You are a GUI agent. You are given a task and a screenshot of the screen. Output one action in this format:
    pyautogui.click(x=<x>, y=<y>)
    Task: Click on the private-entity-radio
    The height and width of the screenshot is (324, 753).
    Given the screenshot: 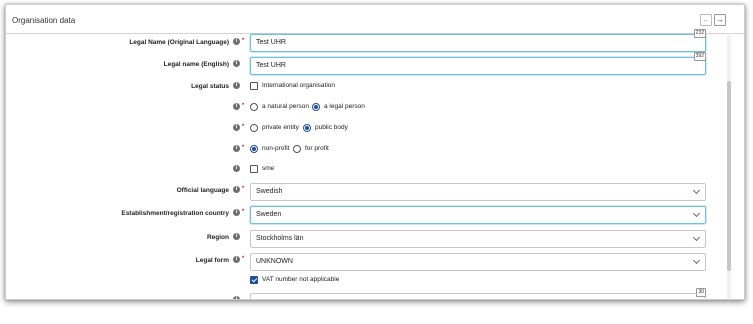 What is the action you would take?
    pyautogui.click(x=254, y=128)
    